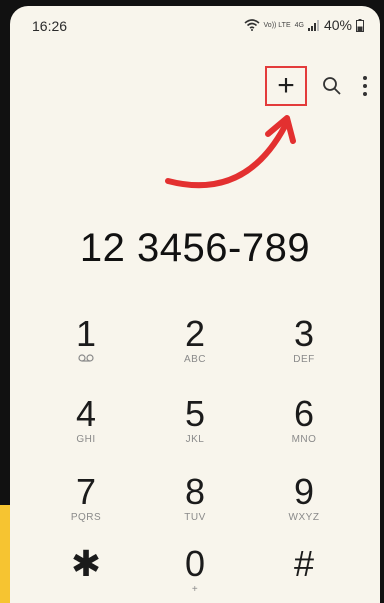  Describe the element at coordinates (195, 248) in the screenshot. I see `dialed-number: 12 3456-789` at that location.